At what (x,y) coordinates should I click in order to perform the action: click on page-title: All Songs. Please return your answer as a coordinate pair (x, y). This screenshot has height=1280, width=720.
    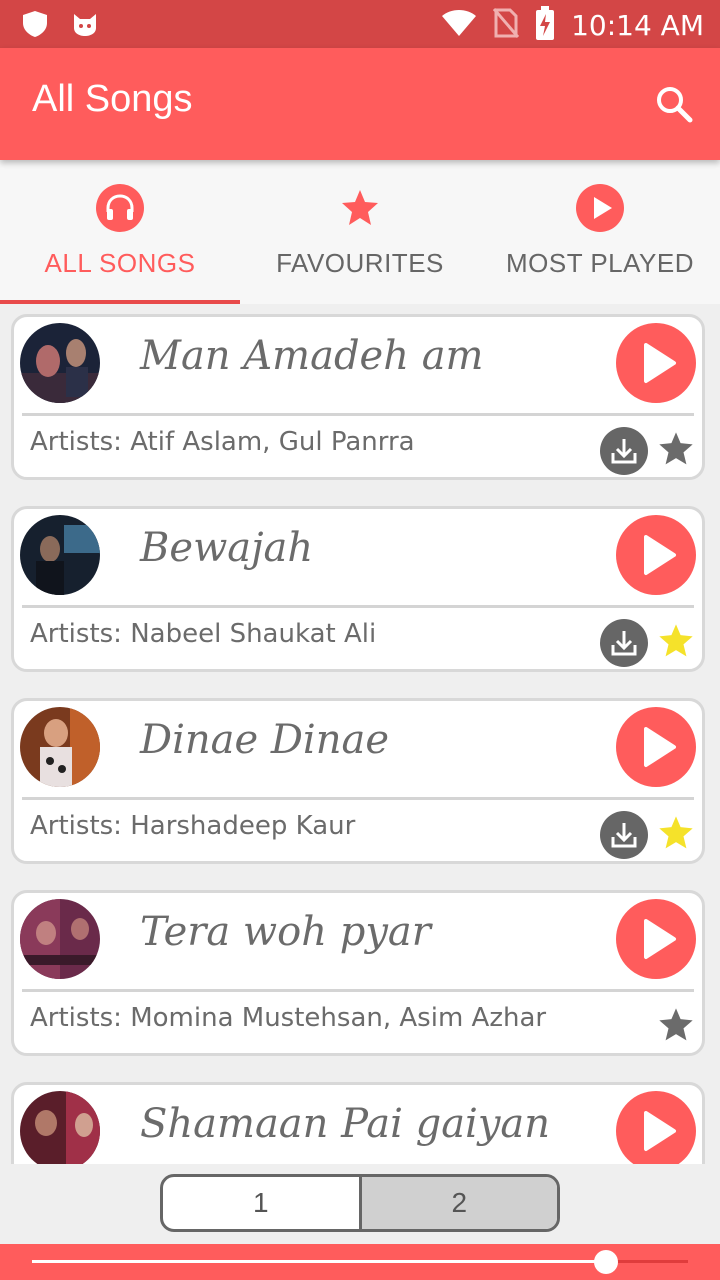
    Looking at the image, I should click on (112, 99).